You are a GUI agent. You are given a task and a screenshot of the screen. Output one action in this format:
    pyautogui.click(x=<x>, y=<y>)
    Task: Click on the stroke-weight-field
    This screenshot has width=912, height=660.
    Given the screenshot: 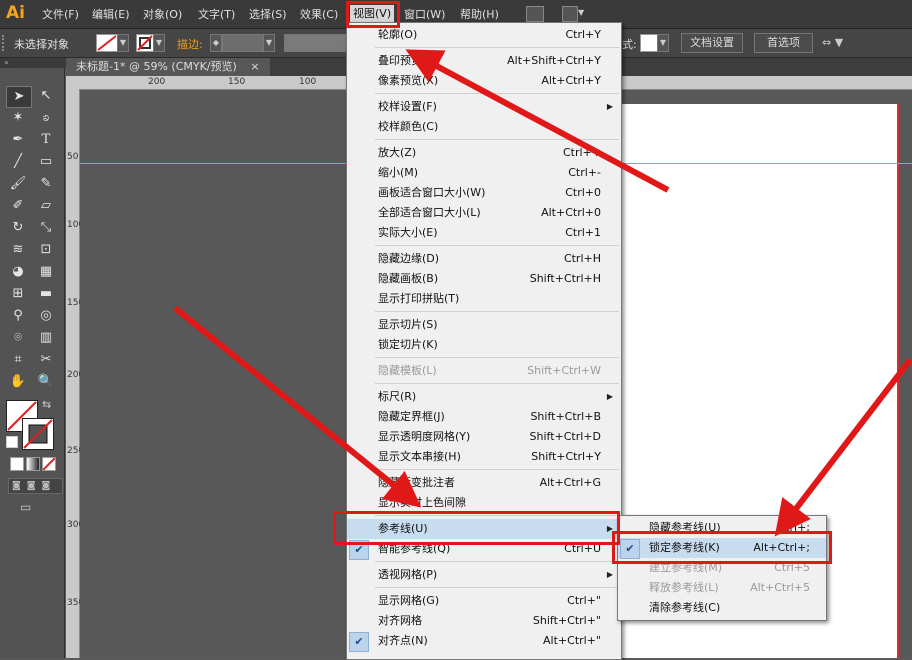 What is the action you would take?
    pyautogui.click(x=243, y=43)
    